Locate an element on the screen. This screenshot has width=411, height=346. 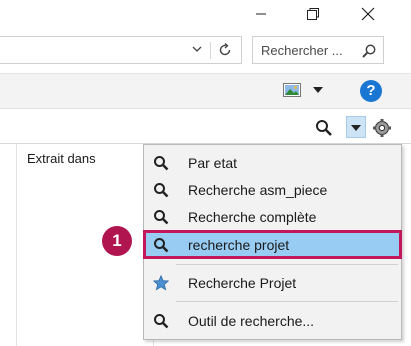
menu-item-recherche-asm-piece: Recherche asm_piece is located at coordinates (272, 189).